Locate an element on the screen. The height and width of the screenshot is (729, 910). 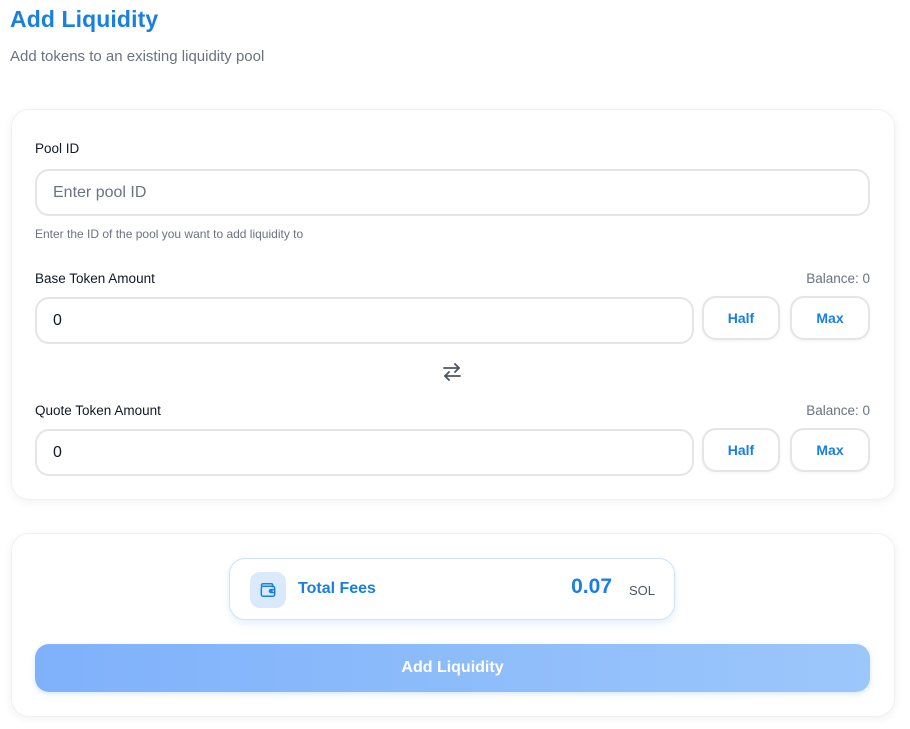
quote-token-amount-input is located at coordinates (364, 452).